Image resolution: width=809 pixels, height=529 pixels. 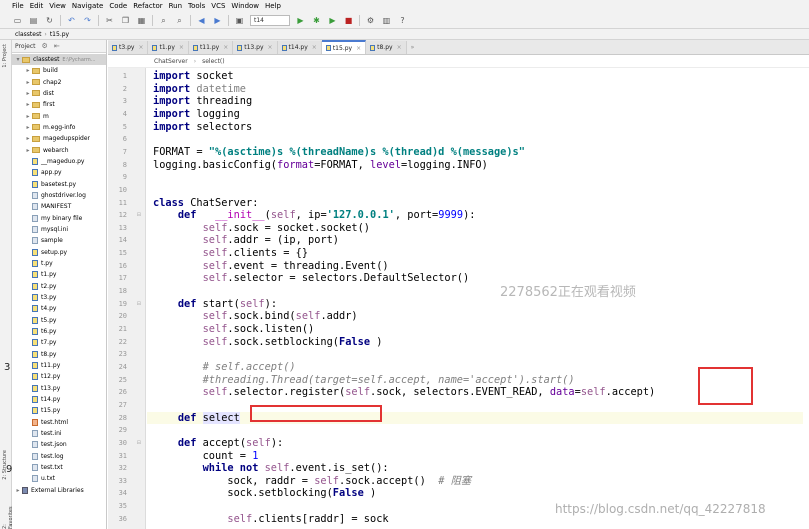 I want to click on panel-settings-icon: ⚙, so click(x=45, y=46).